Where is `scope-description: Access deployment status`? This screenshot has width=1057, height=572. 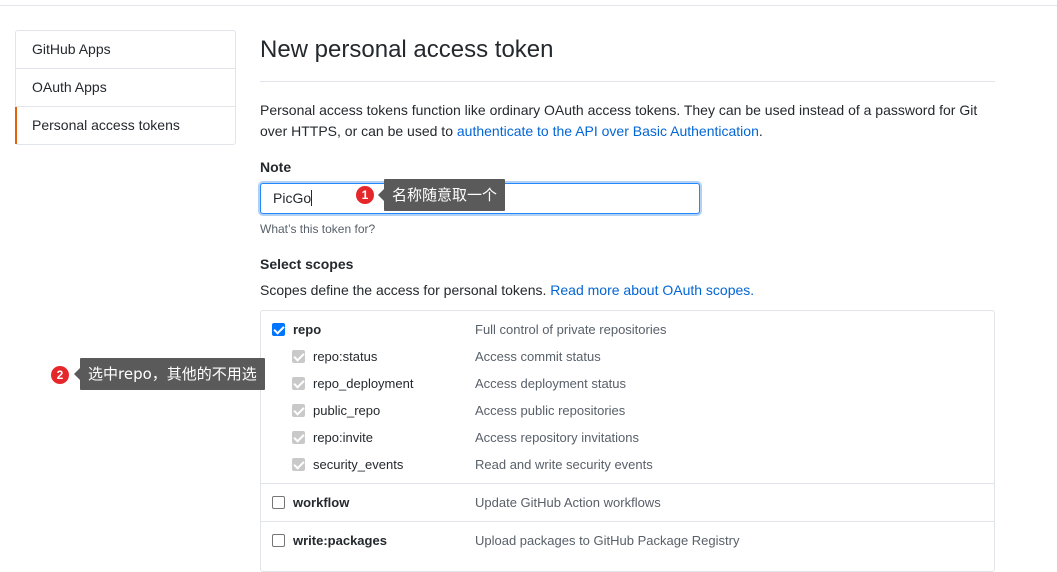 scope-description: Access deployment status is located at coordinates (551, 383).